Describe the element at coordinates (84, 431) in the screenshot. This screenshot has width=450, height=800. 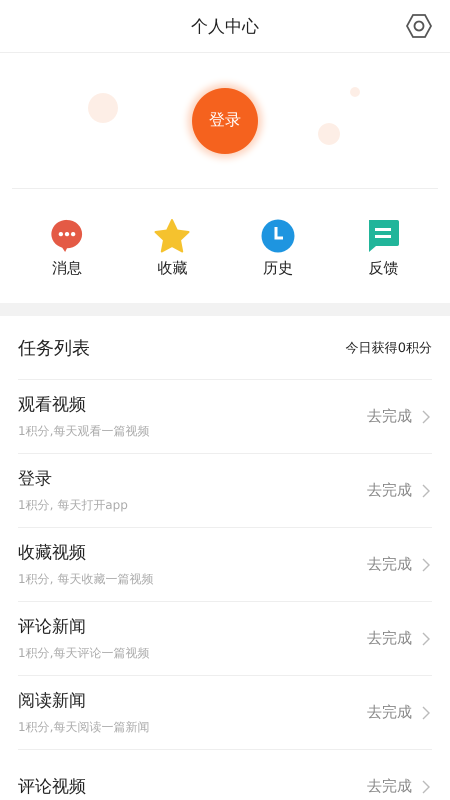
I see `task-description: 1积分,每天观看一篇视频` at that location.